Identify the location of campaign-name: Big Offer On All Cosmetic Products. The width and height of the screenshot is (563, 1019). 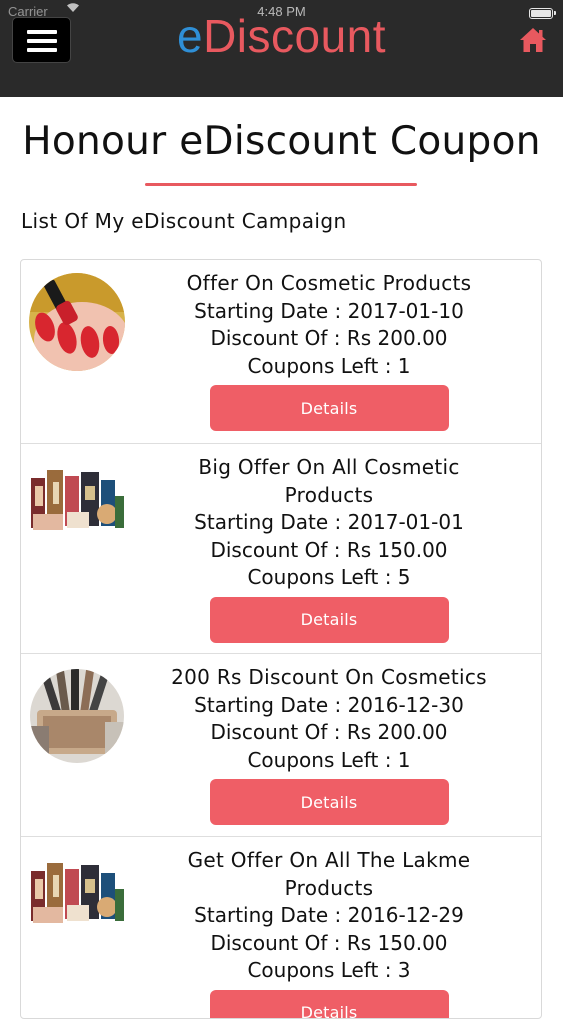
(329, 481).